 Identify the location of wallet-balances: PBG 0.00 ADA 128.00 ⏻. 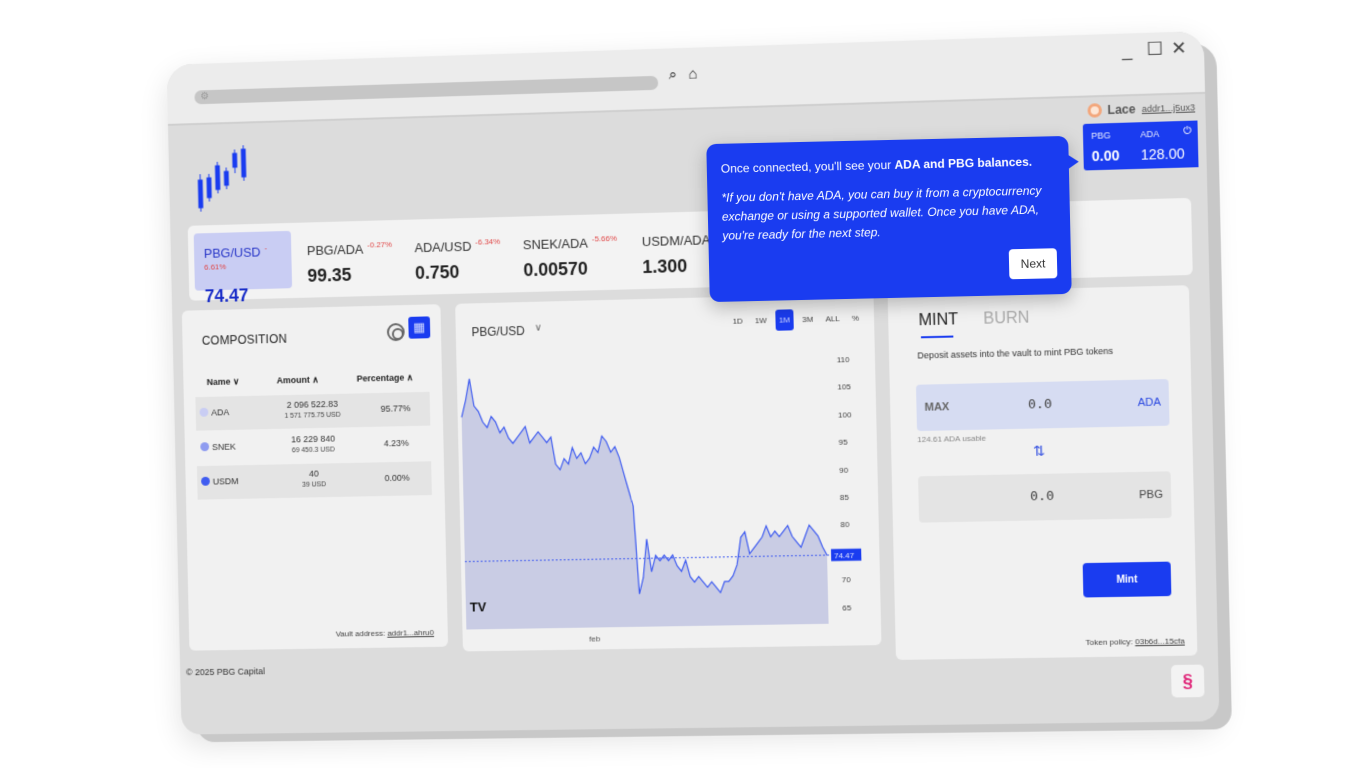
(1140, 145).